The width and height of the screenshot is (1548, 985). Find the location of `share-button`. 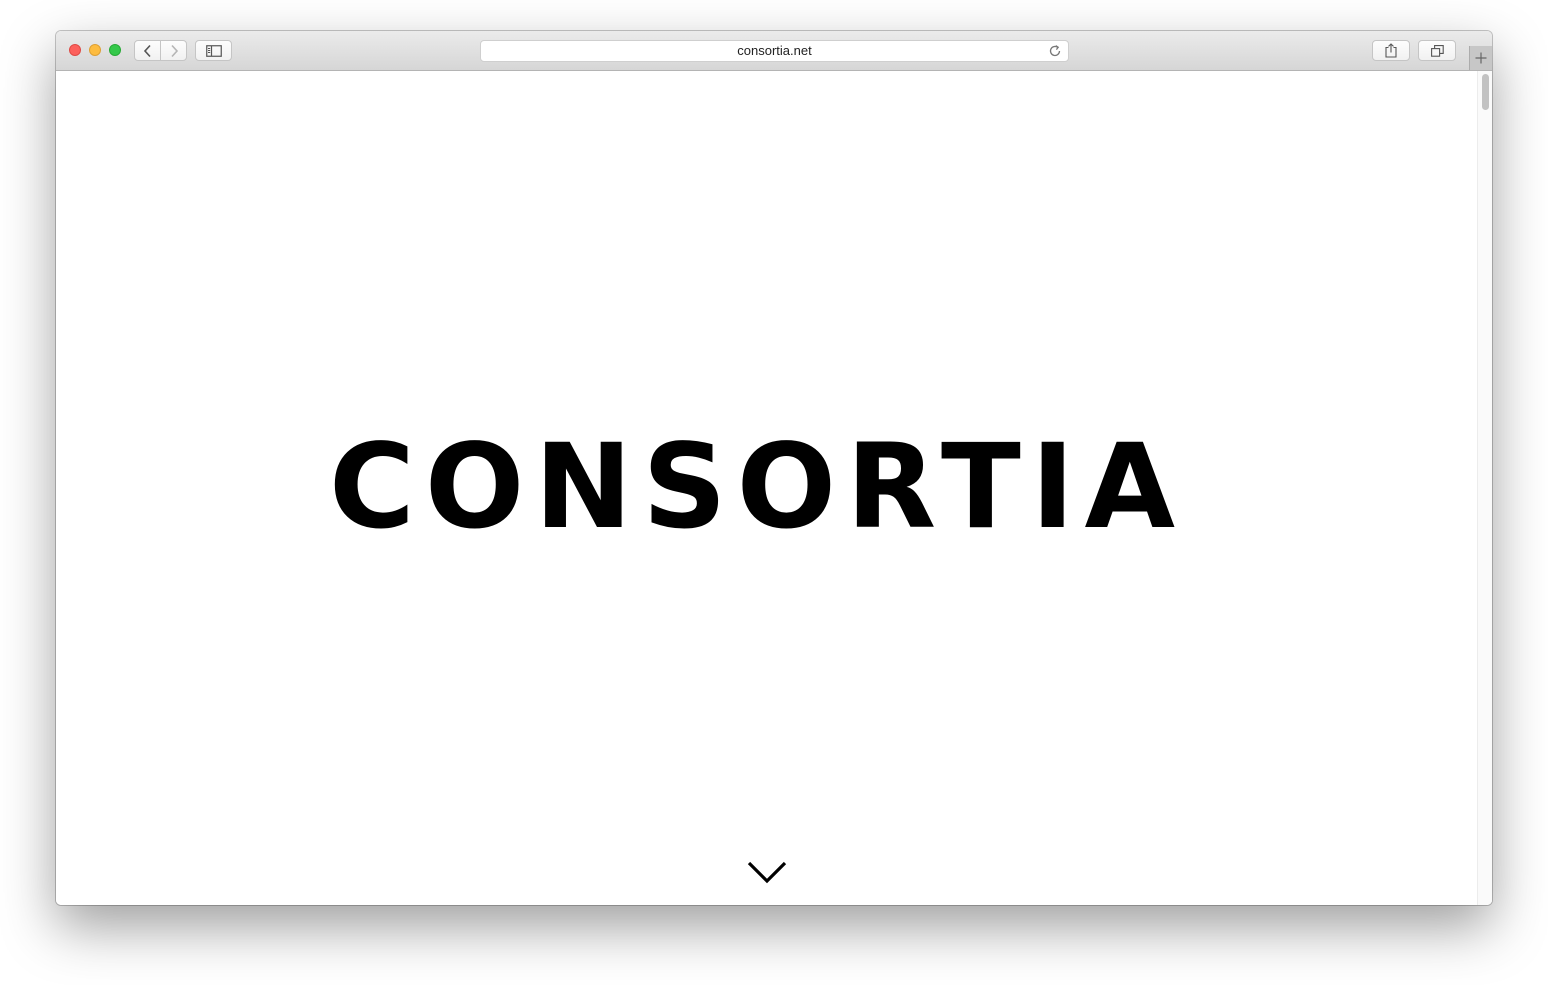

share-button is located at coordinates (1391, 50).